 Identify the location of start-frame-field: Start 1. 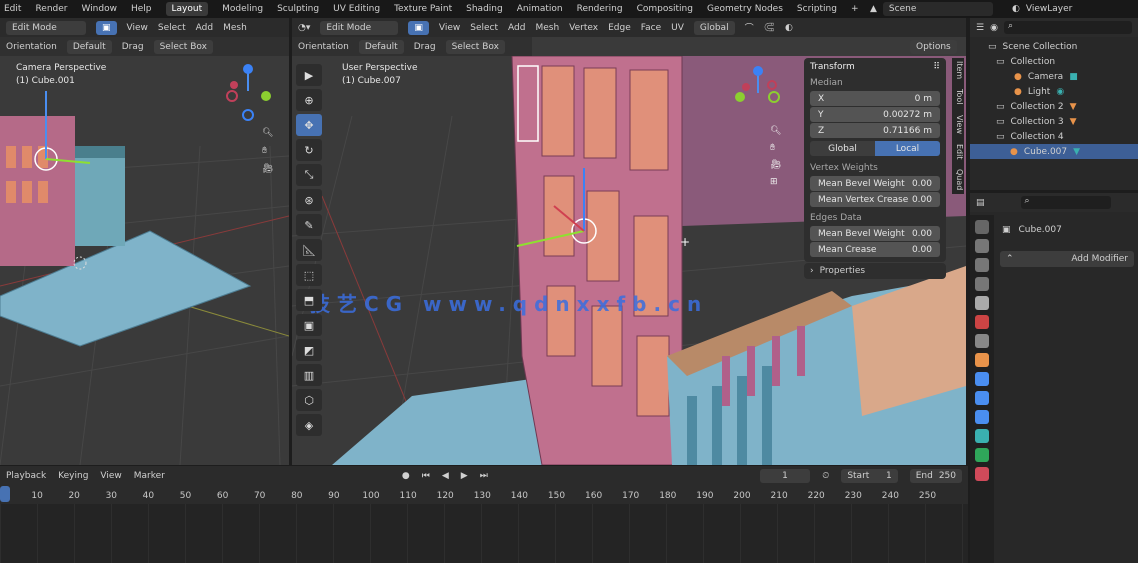
(869, 475).